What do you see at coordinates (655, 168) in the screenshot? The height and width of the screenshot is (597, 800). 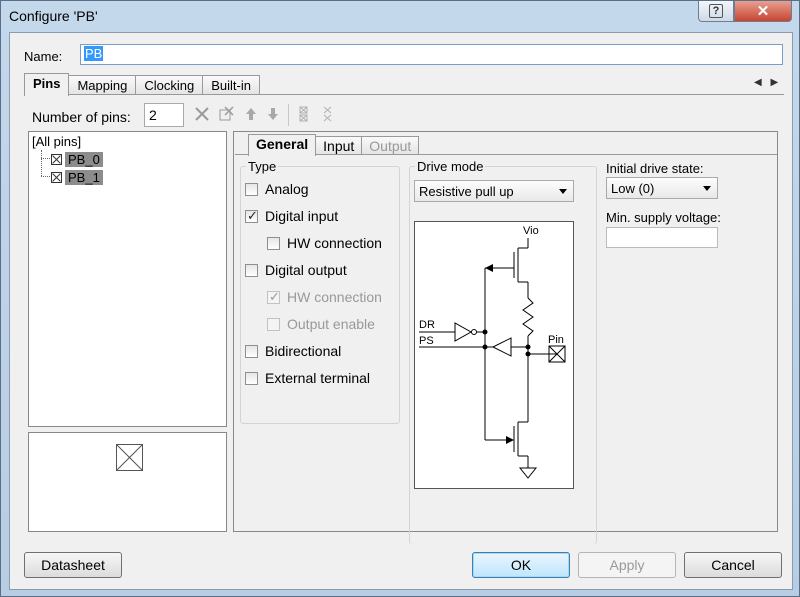 I see `initial-drive-label: Initial drive state:` at bounding box center [655, 168].